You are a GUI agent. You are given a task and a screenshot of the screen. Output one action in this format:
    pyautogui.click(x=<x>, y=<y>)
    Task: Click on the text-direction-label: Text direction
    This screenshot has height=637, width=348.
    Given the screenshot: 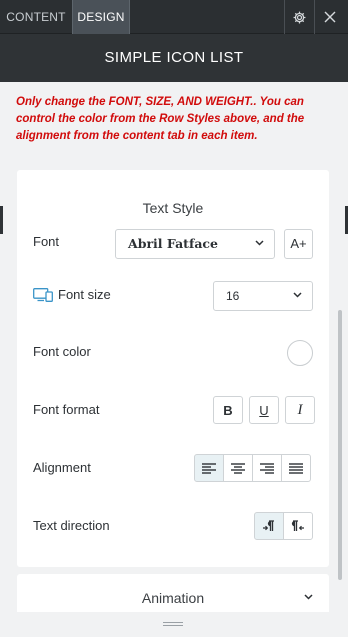 What is the action you would take?
    pyautogui.click(x=71, y=525)
    